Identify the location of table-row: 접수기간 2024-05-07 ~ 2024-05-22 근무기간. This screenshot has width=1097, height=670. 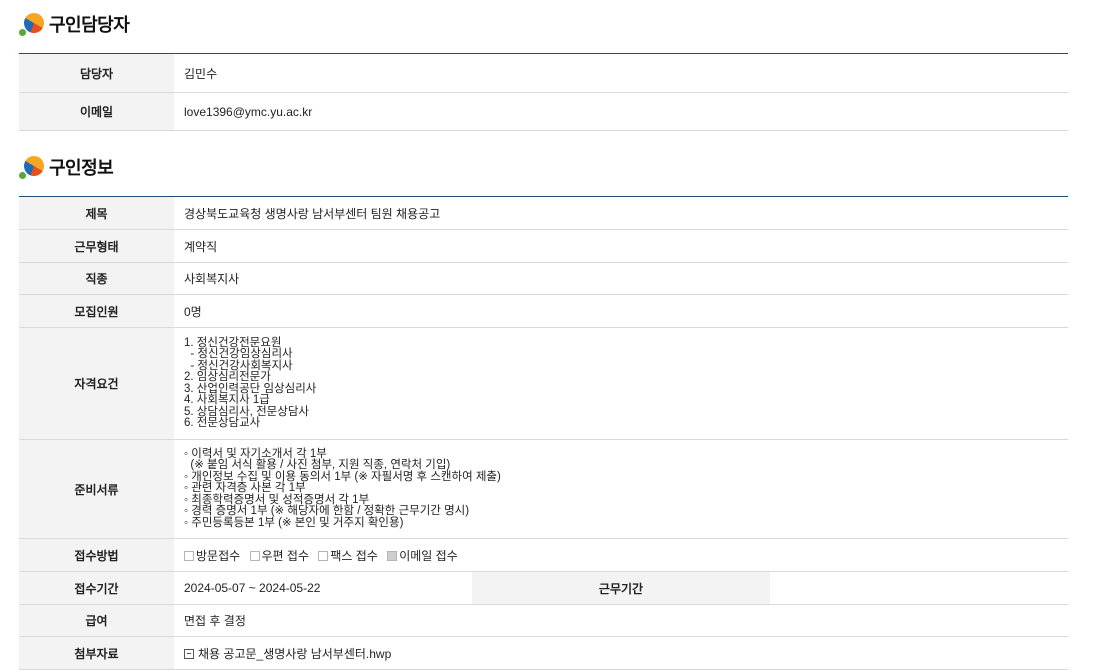
(543, 588).